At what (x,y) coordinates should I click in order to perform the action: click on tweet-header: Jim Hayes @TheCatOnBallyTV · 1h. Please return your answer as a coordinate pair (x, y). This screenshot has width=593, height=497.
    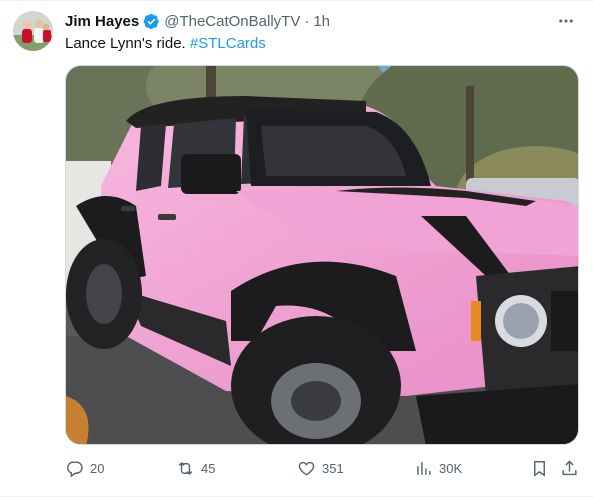
    Looking at the image, I should click on (197, 21).